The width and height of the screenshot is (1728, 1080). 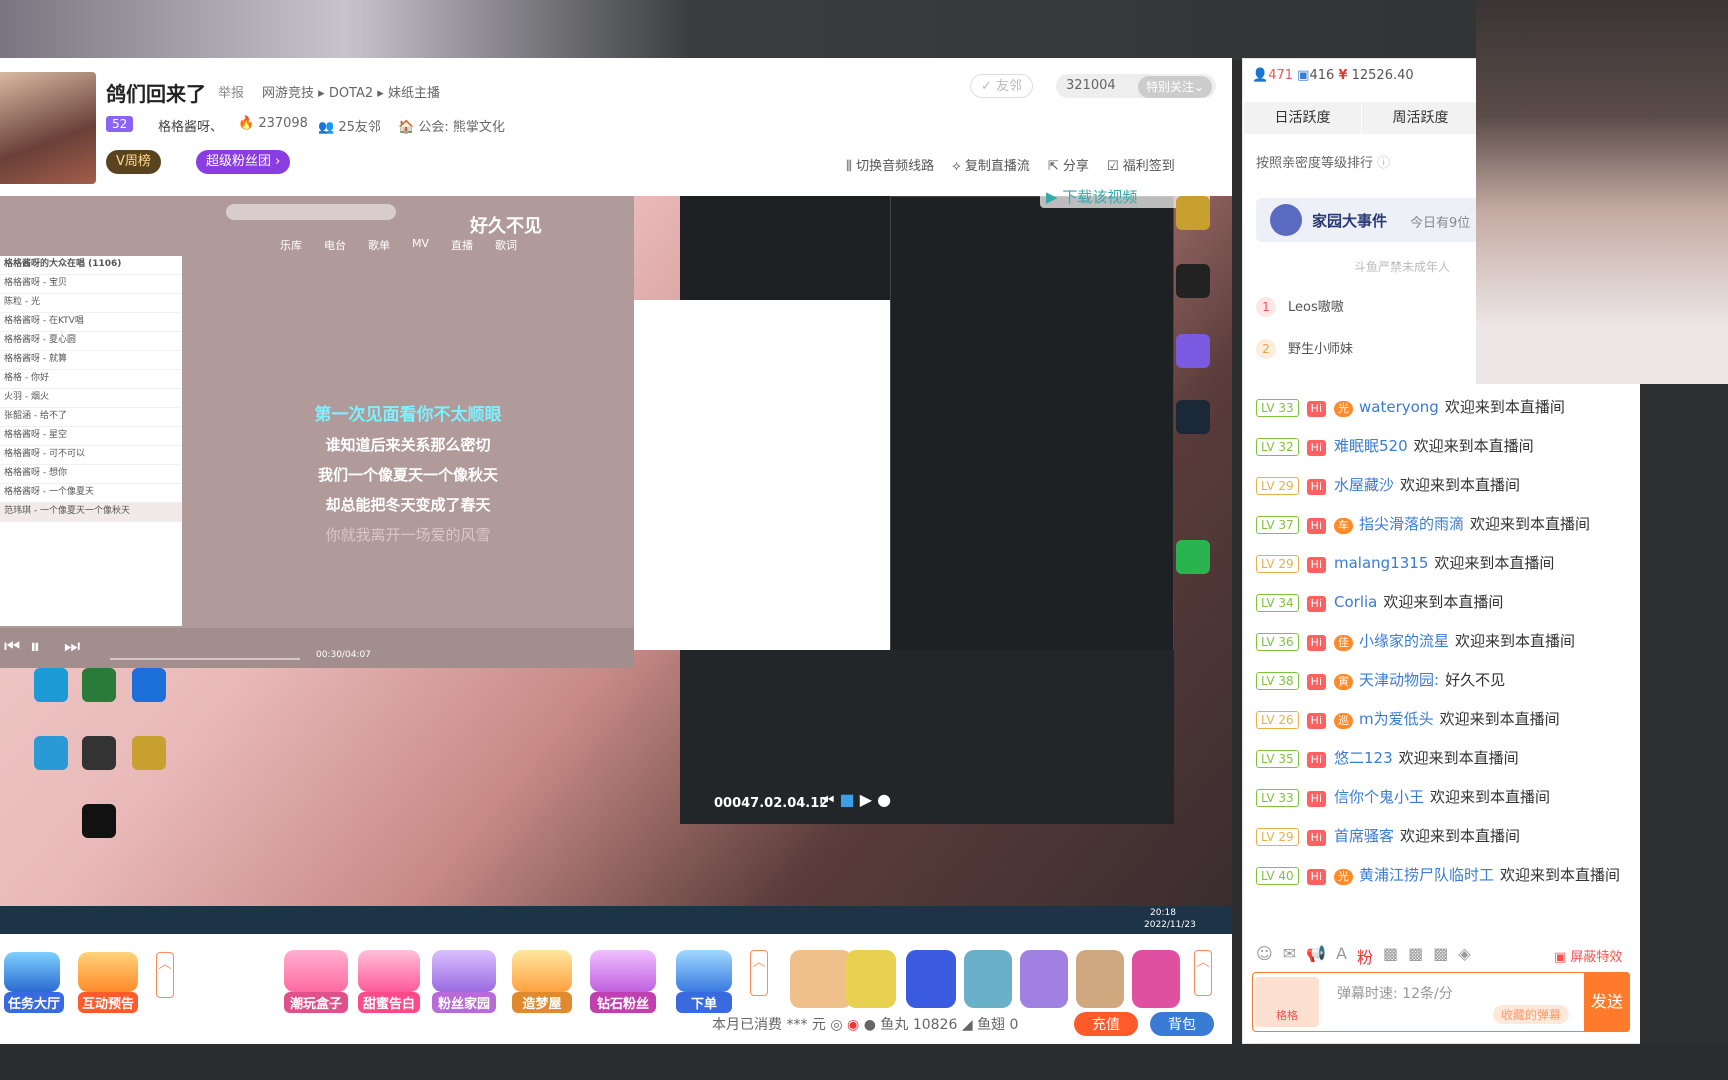 I want to click on list-item: 格格 - 你好, so click(x=91, y=379).